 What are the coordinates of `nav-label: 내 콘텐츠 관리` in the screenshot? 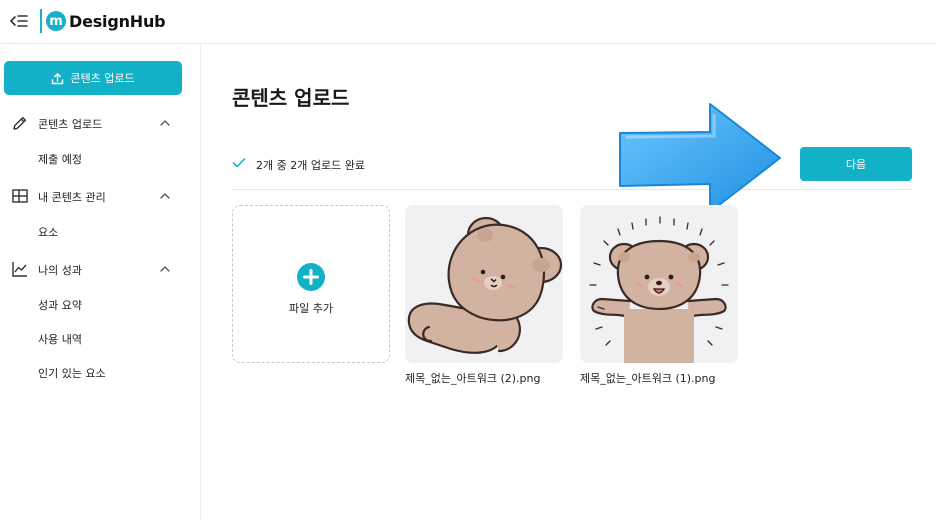 It's located at (72, 197).